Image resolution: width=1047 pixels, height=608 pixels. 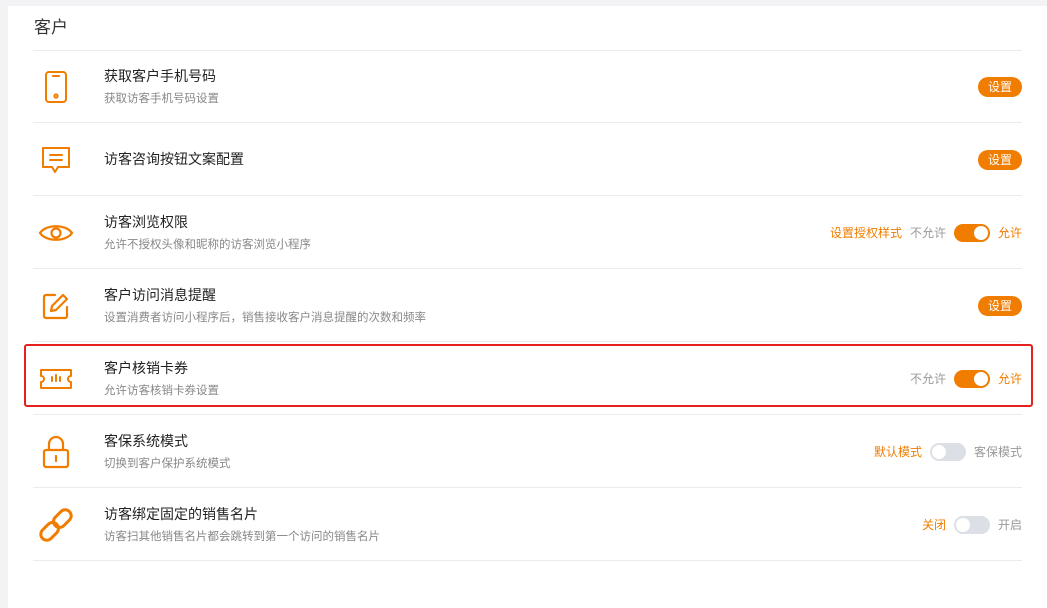 What do you see at coordinates (242, 535) in the screenshot?
I see `setting-description: 访客扫其他销售名片都会跳转到第一个访问的销售名片` at bounding box center [242, 535].